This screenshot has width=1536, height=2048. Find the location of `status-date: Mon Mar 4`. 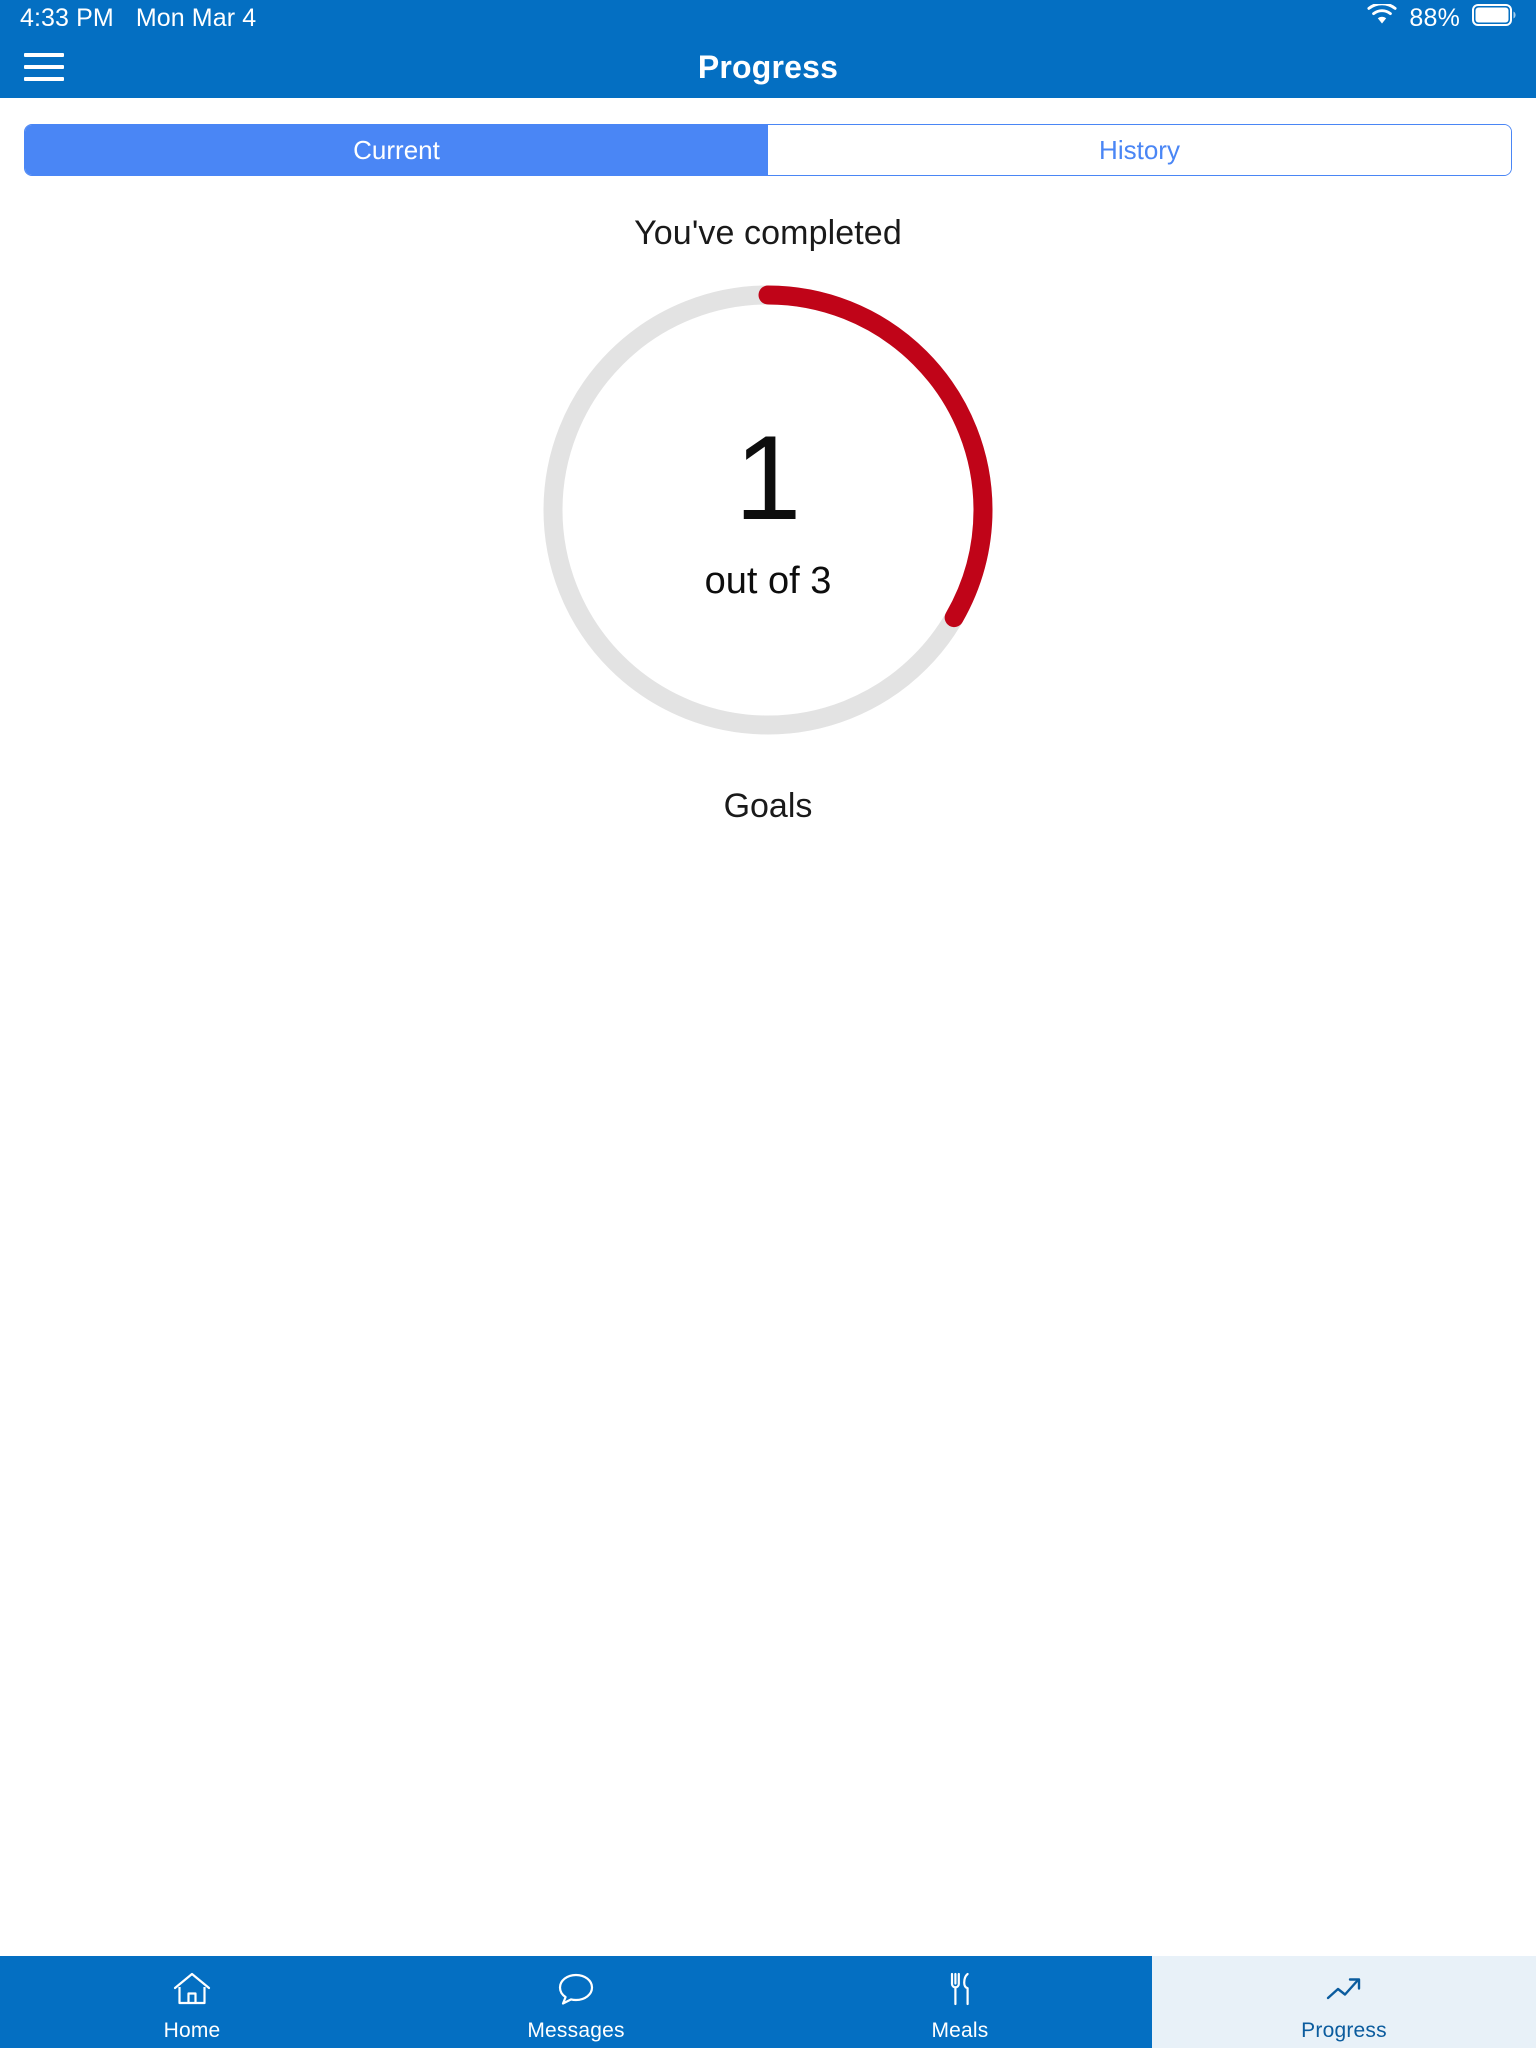

status-date: Mon Mar 4 is located at coordinates (196, 17).